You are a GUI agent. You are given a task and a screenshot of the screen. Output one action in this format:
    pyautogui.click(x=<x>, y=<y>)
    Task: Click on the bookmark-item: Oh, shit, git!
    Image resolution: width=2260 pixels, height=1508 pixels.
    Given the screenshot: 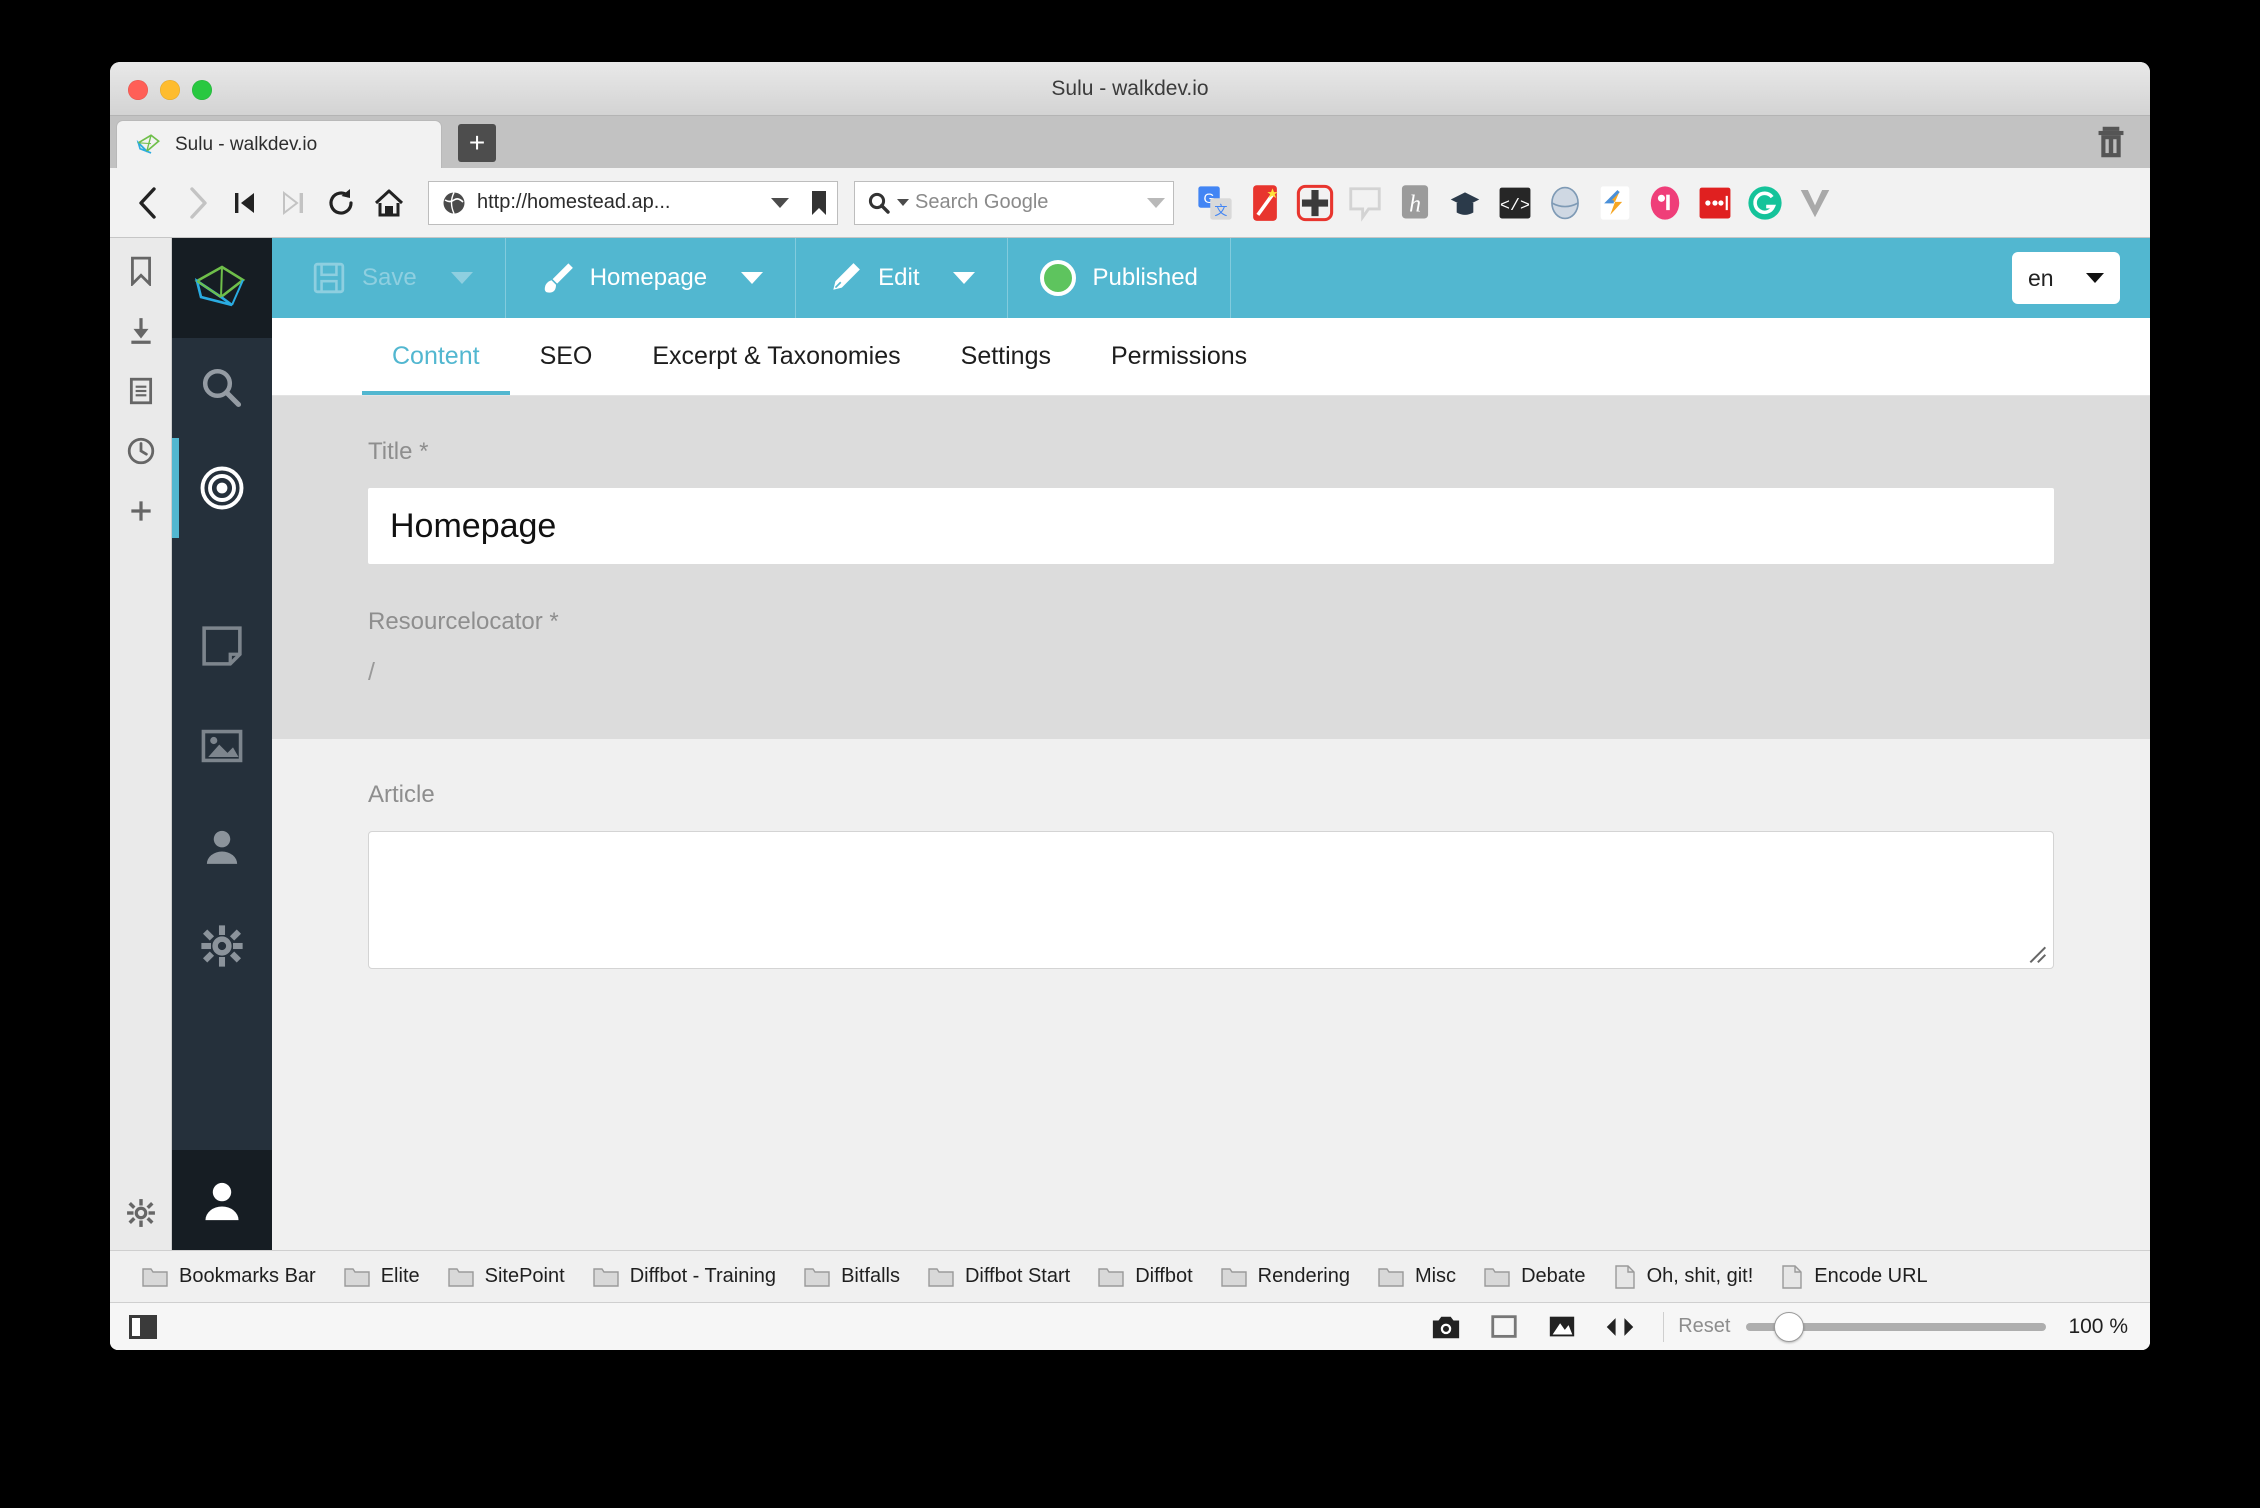 What is the action you would take?
    pyautogui.click(x=1684, y=1276)
    